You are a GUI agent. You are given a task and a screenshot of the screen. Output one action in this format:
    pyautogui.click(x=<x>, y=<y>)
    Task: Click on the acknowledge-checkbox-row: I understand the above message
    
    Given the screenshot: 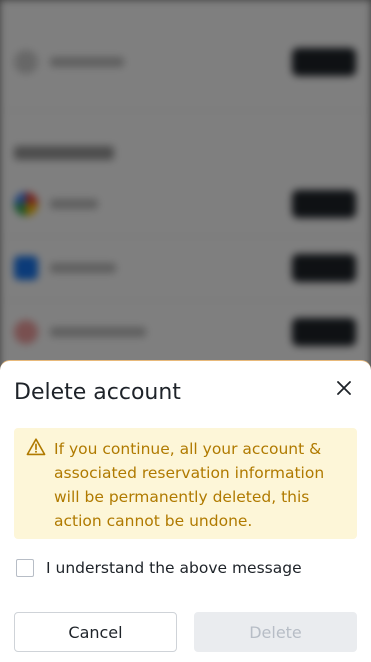 What is the action you would take?
    pyautogui.click(x=159, y=568)
    